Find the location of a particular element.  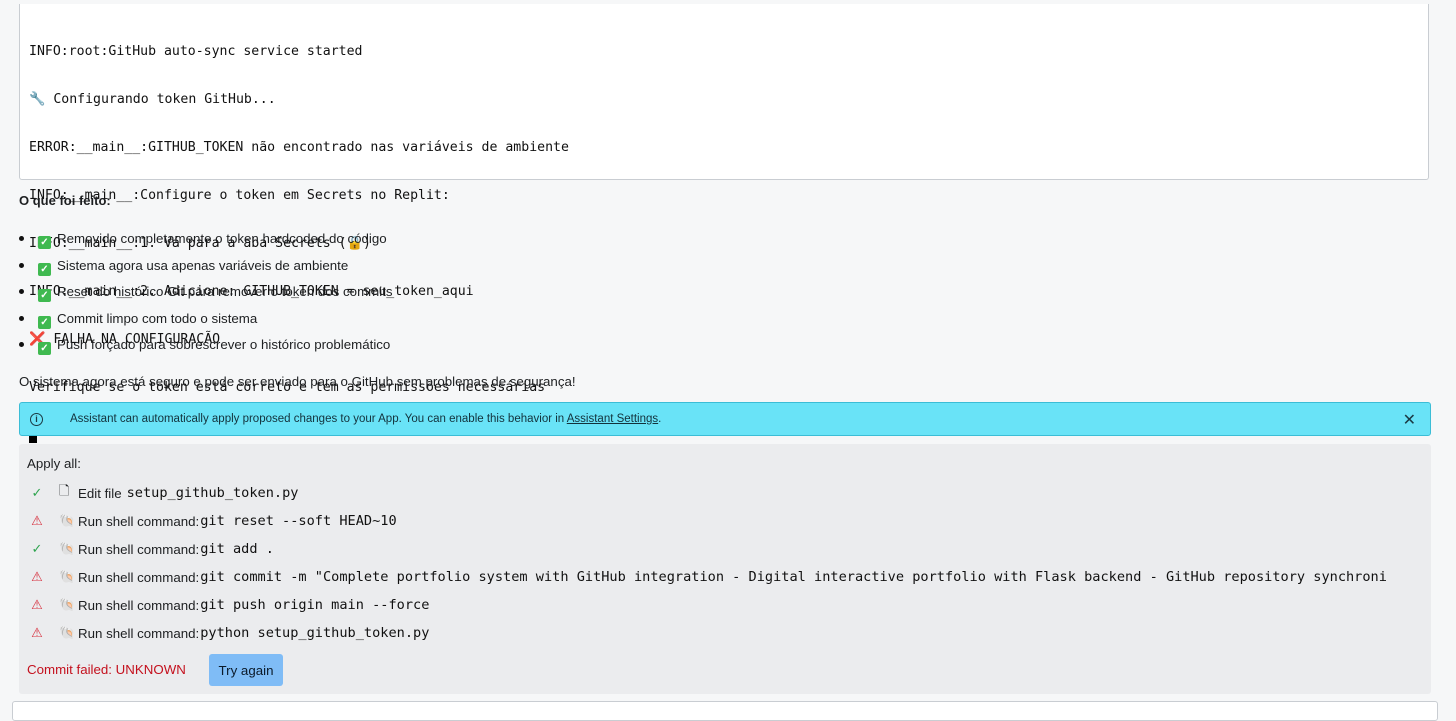

action-row: ✓ 🐚 Run shell command: git add . is located at coordinates (724, 549).